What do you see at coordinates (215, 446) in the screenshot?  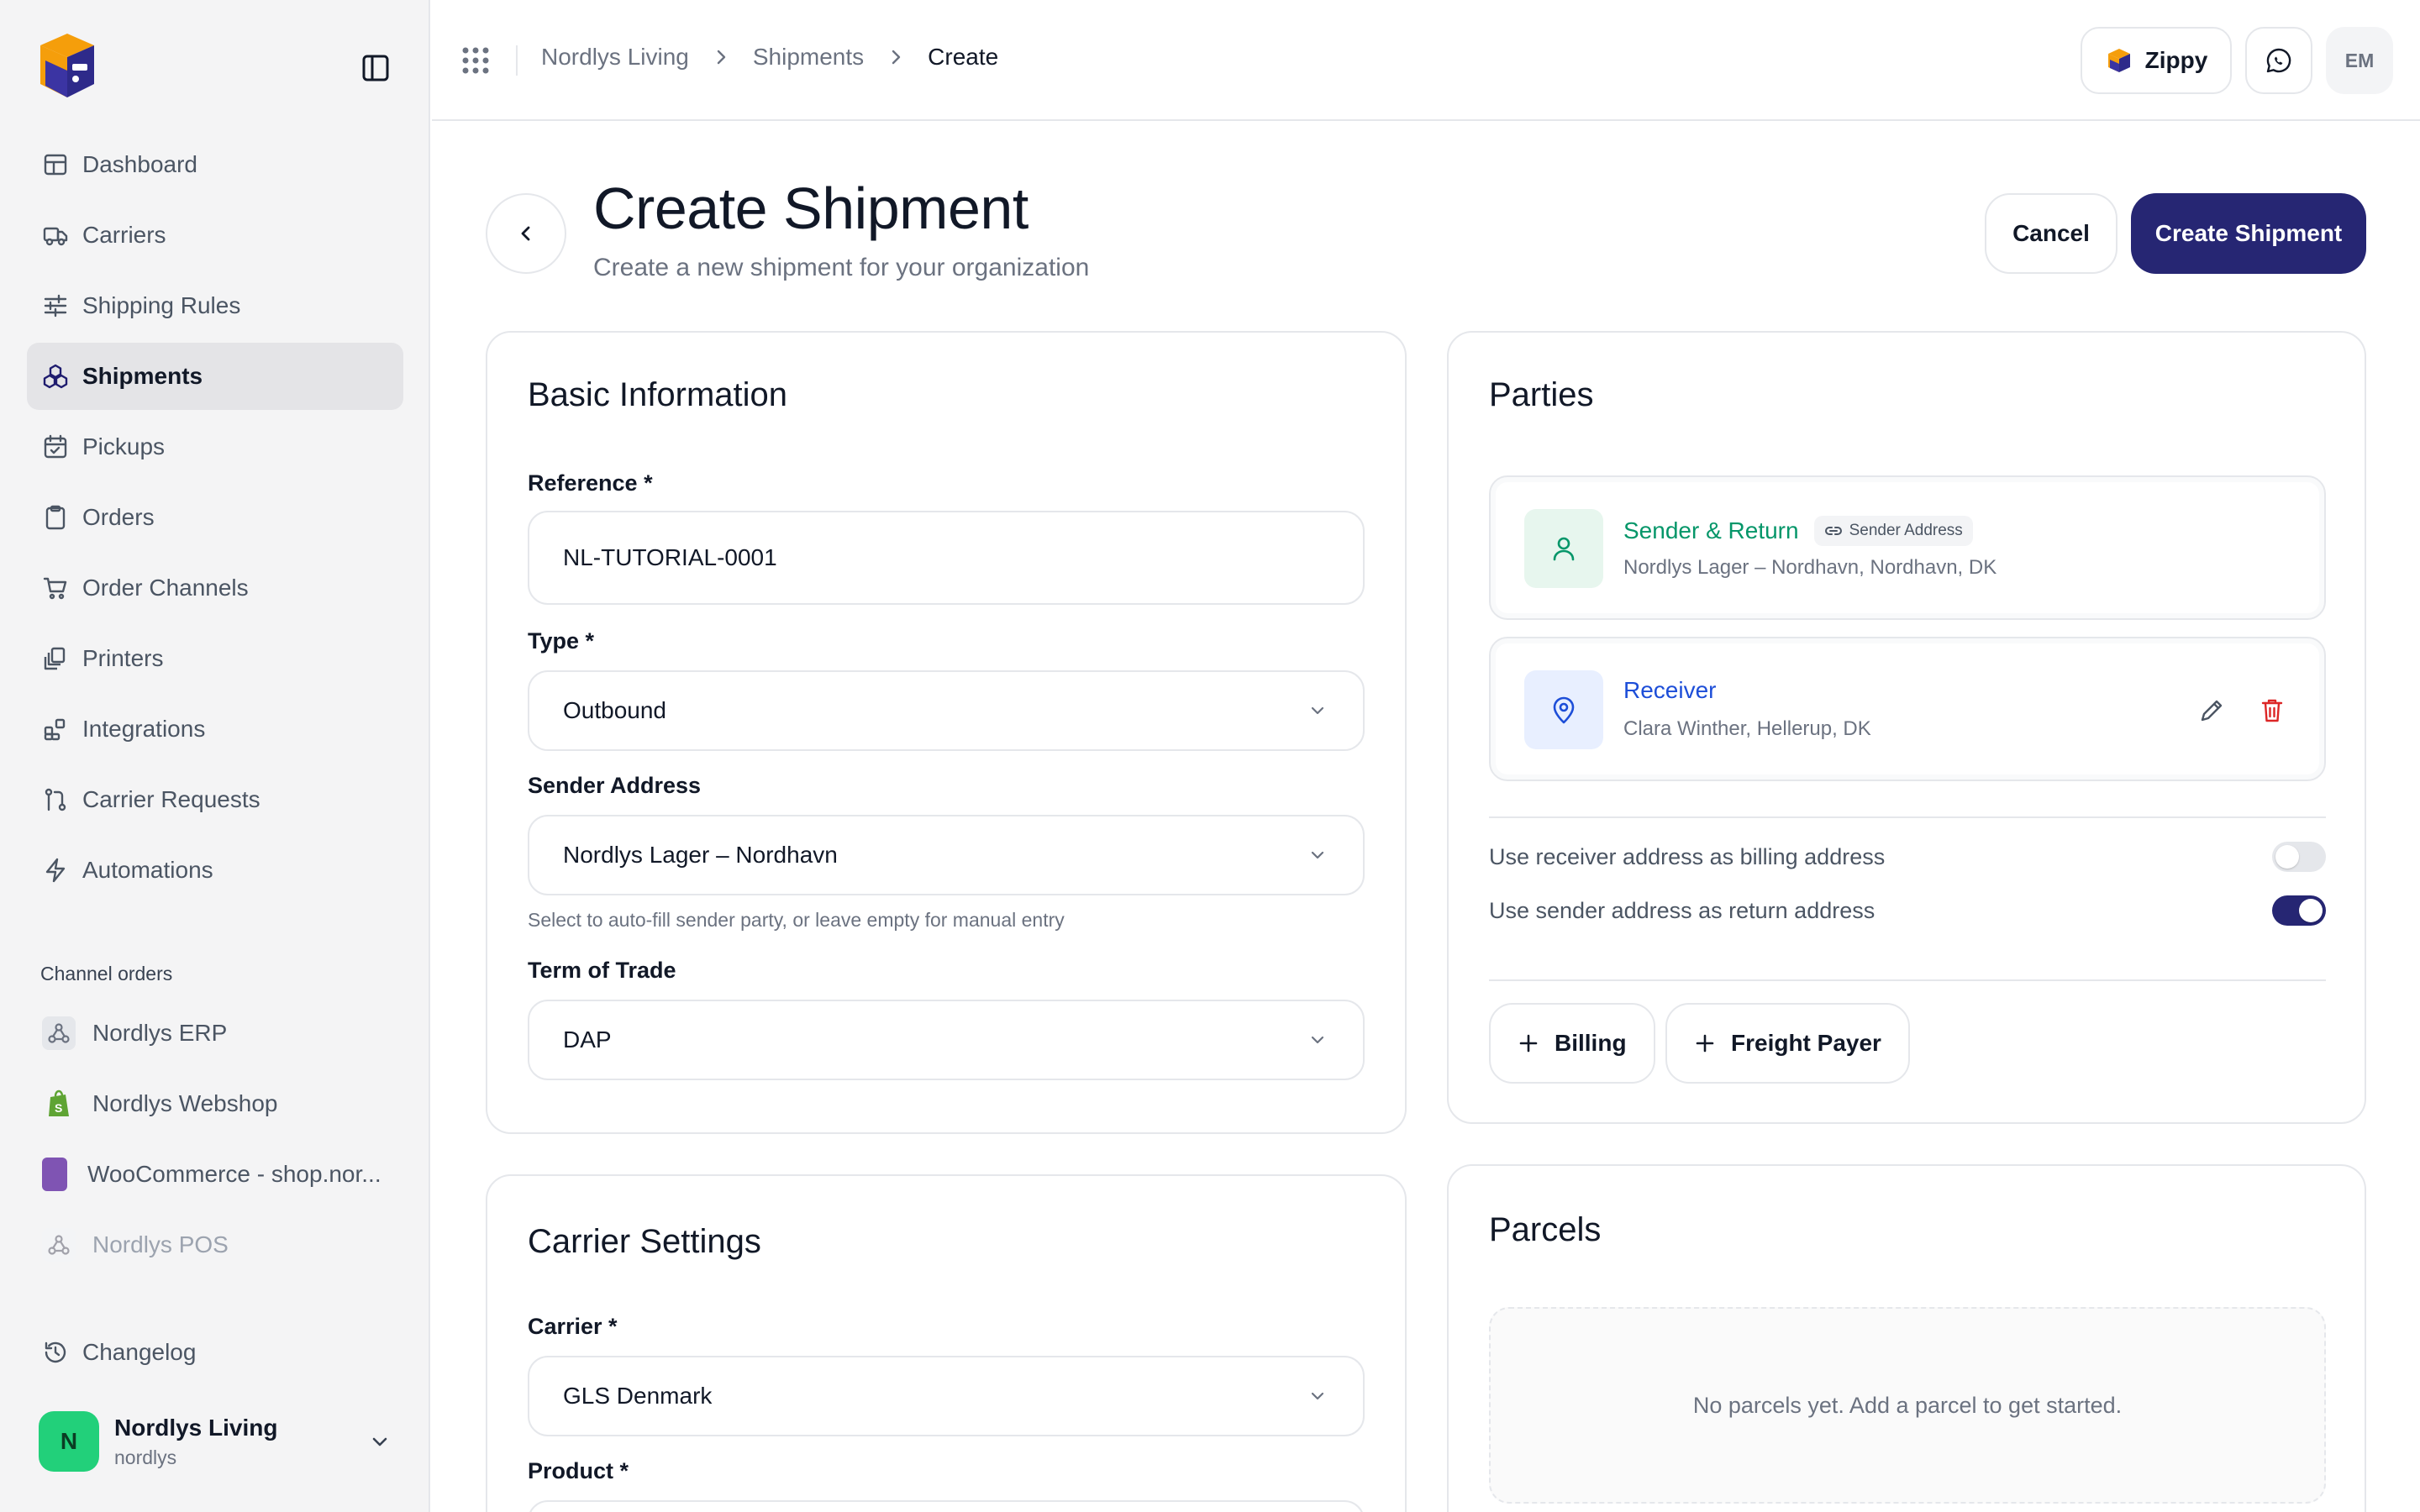 I see `nav-item-pickups: Pickups` at bounding box center [215, 446].